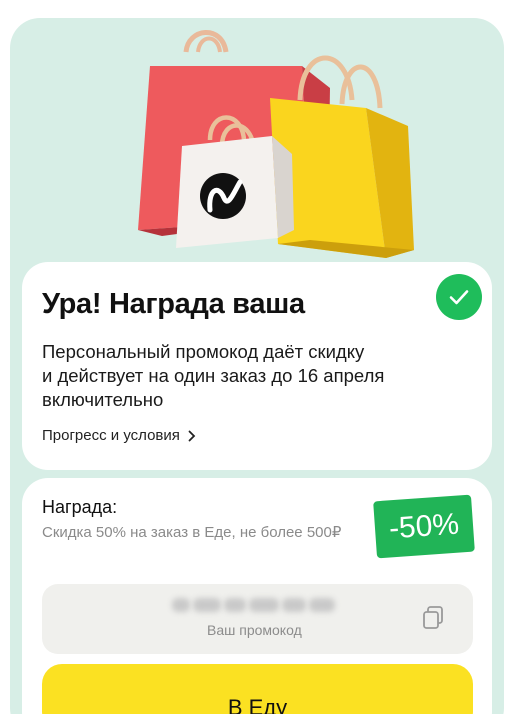  What do you see at coordinates (459, 297) in the screenshot?
I see `check-icon` at bounding box center [459, 297].